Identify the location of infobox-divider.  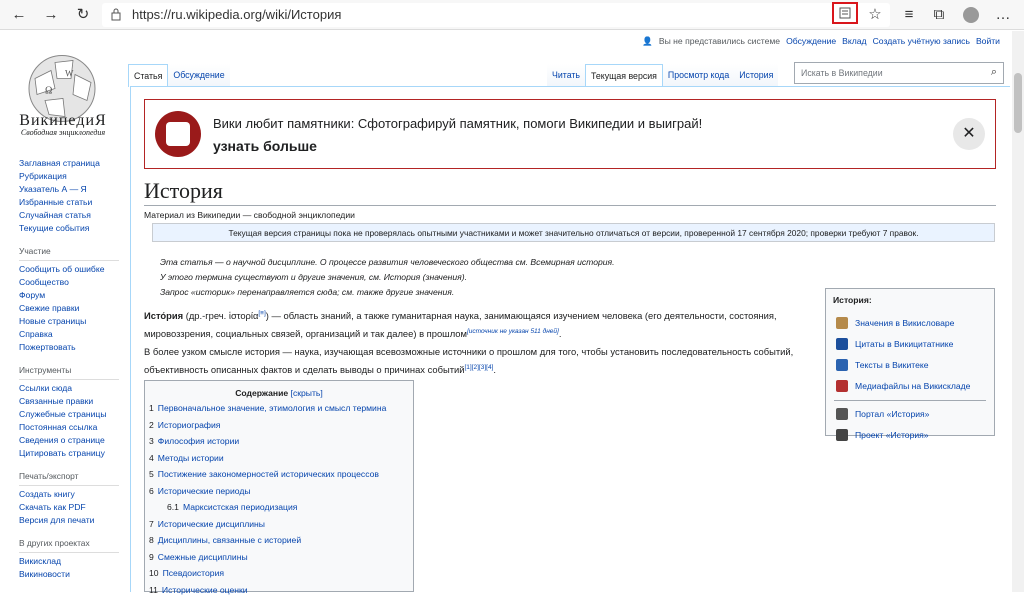
(910, 400).